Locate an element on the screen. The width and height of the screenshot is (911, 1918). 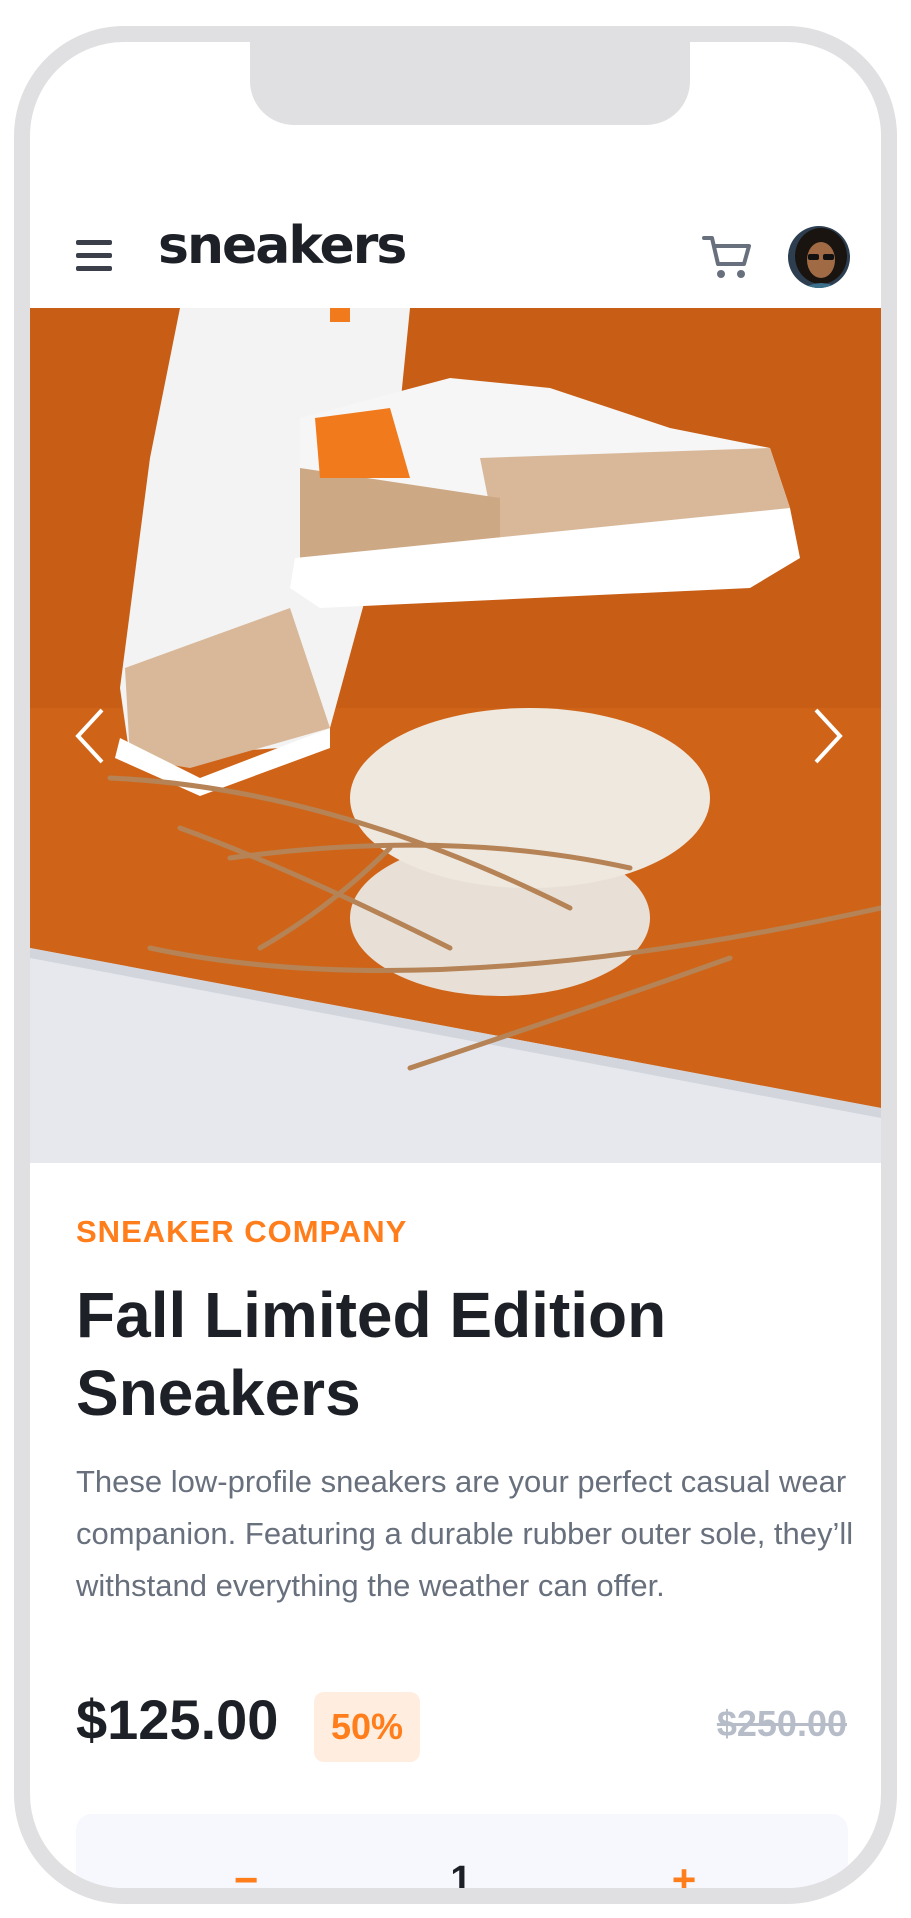
increase-quantity-button: + is located at coordinates (684, 1869).